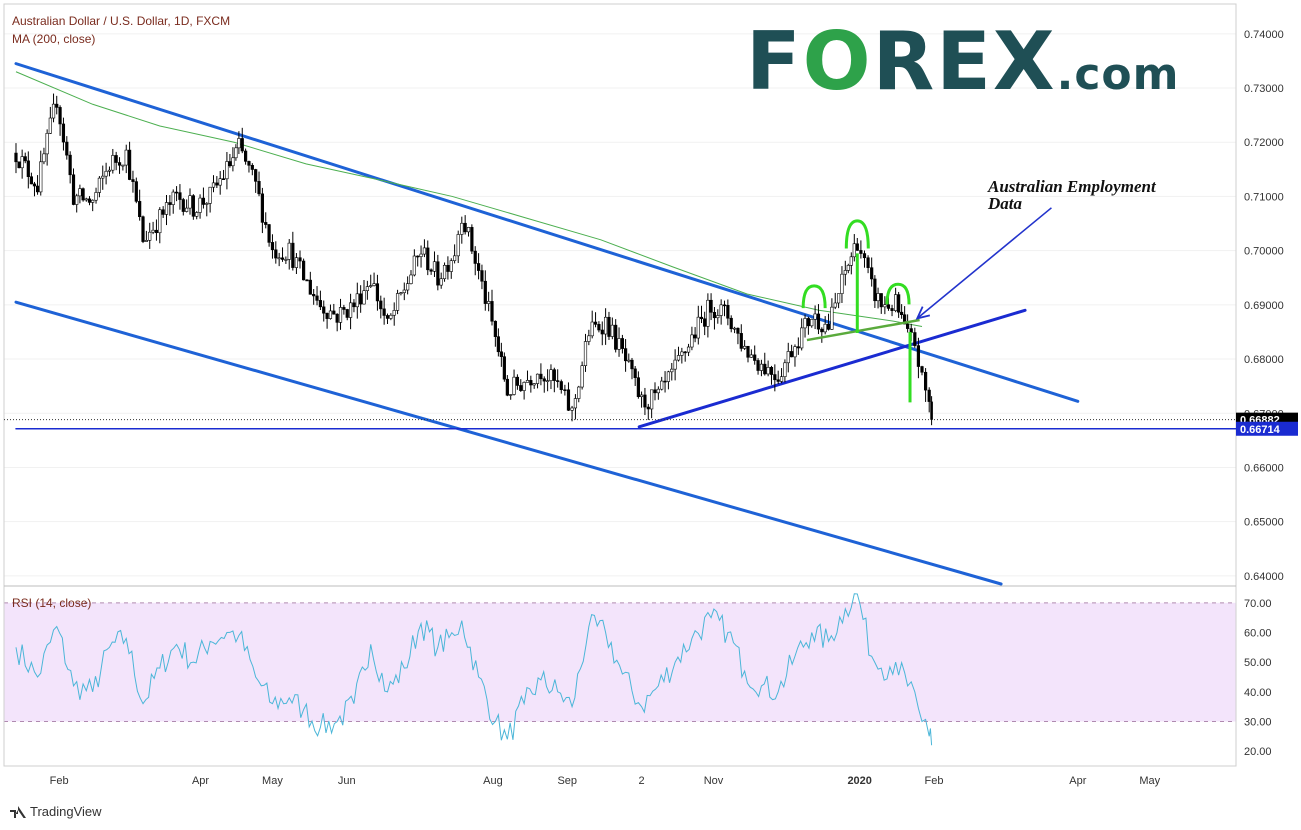  I want to click on tradingview-label: TradingView, so click(66, 811).